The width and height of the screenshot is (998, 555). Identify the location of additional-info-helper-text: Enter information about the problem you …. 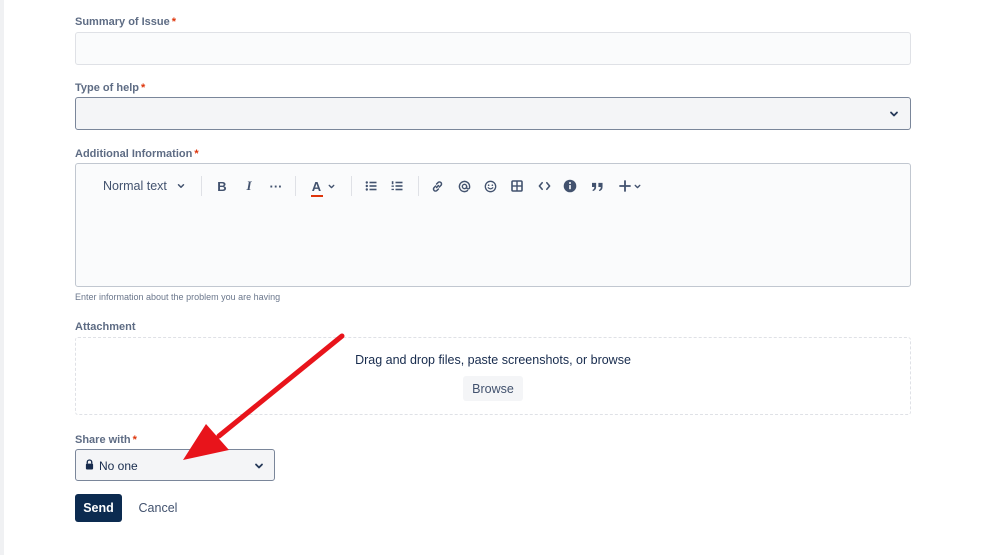
(178, 297).